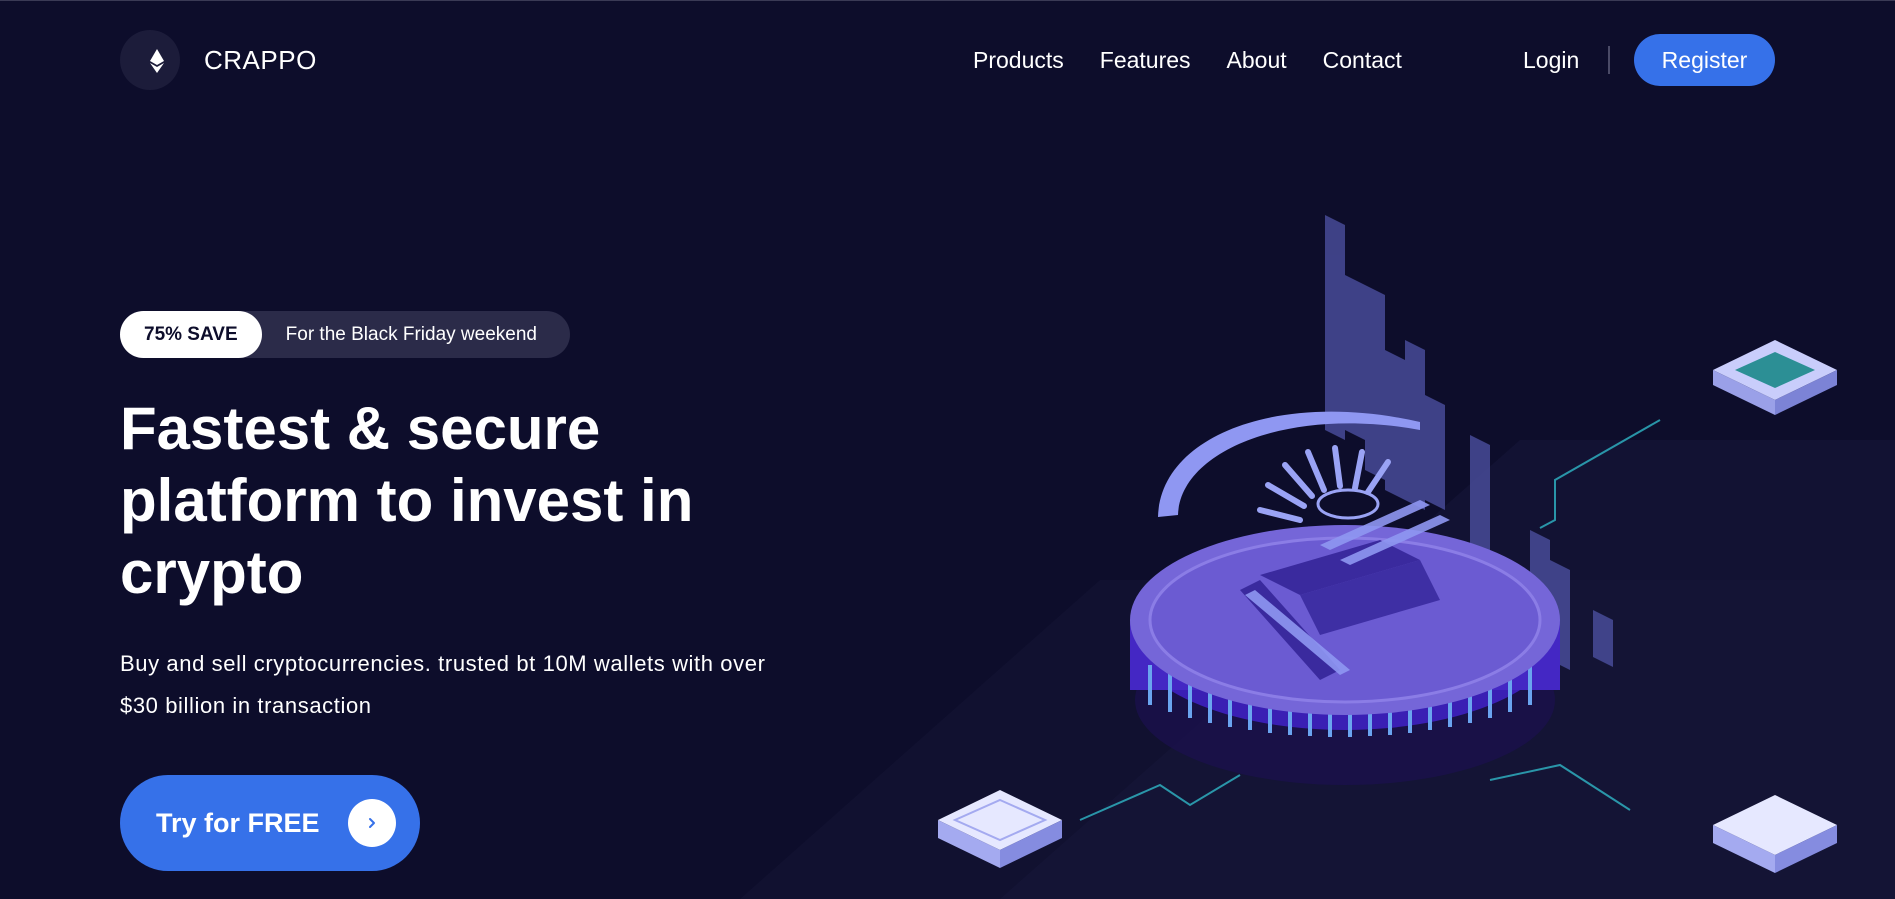 The width and height of the screenshot is (1895, 899). I want to click on brand: CRAPPO, so click(218, 60).